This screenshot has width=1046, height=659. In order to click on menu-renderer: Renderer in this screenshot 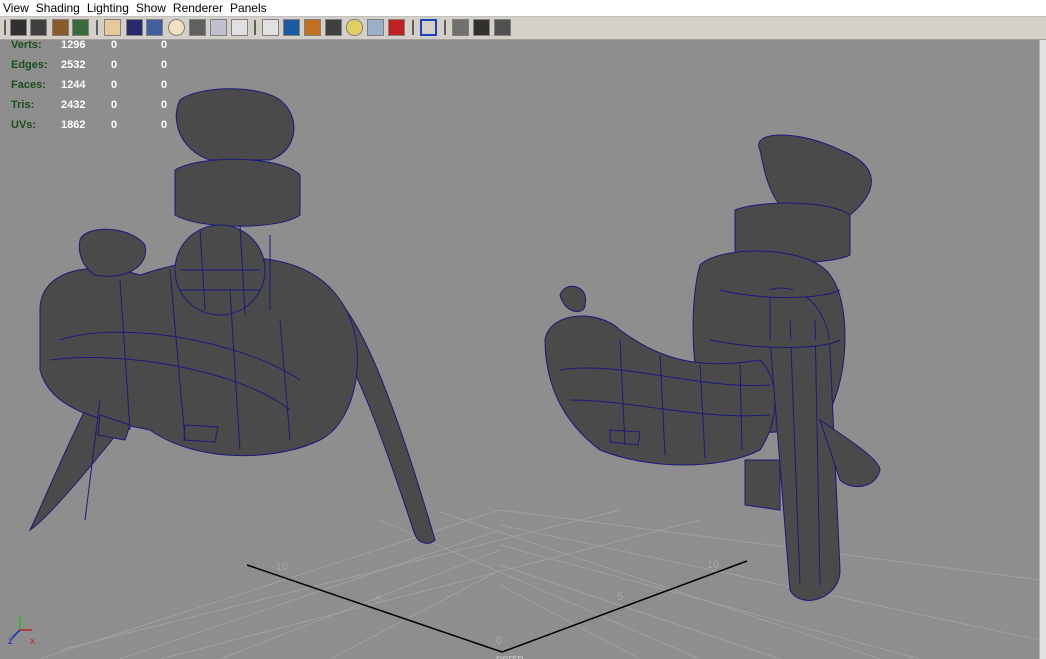, I will do `click(198, 8)`.